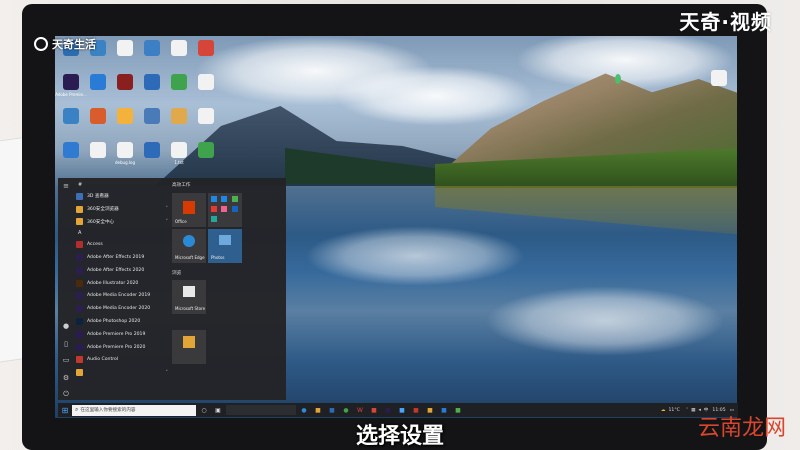  Describe the element at coordinates (122, 321) in the screenshot. I see `start-menu-item: Adobe Photoshop 2020` at that location.